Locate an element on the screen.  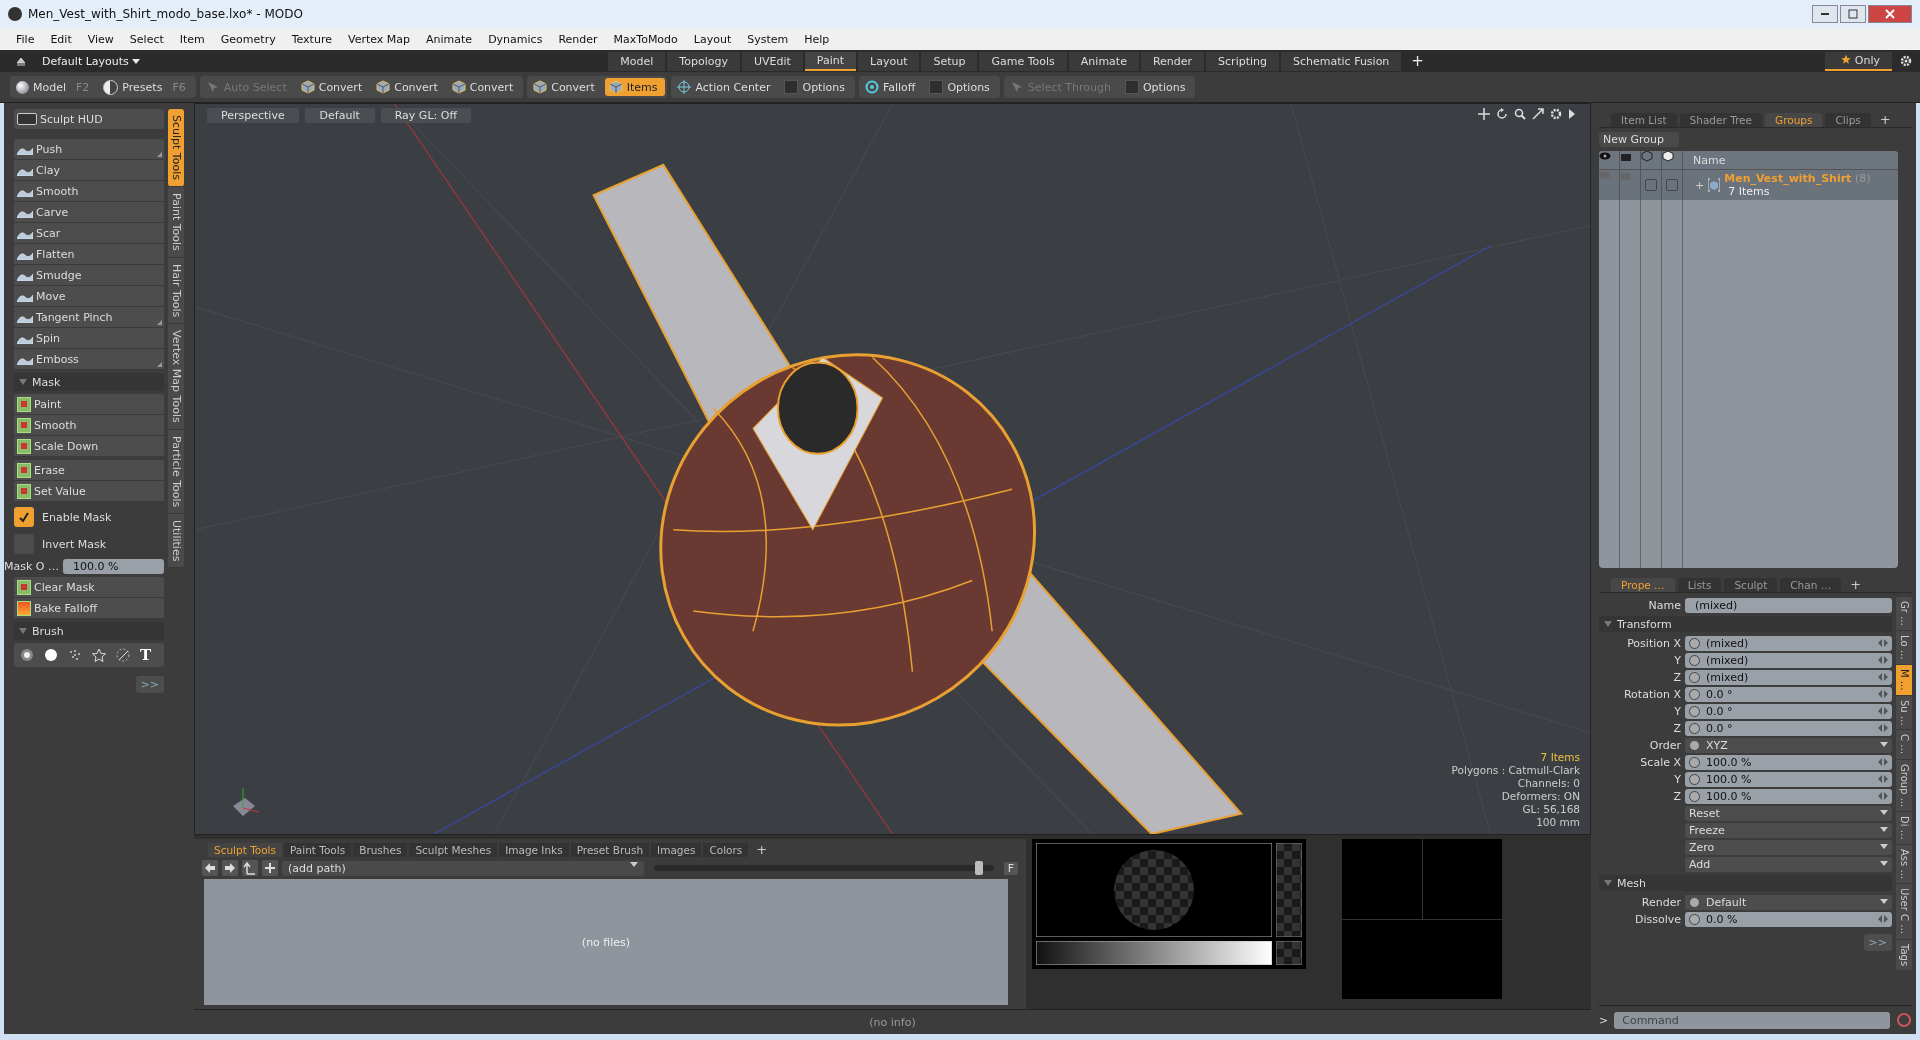
mask-tool-button: Set Value is located at coordinates (89, 491).